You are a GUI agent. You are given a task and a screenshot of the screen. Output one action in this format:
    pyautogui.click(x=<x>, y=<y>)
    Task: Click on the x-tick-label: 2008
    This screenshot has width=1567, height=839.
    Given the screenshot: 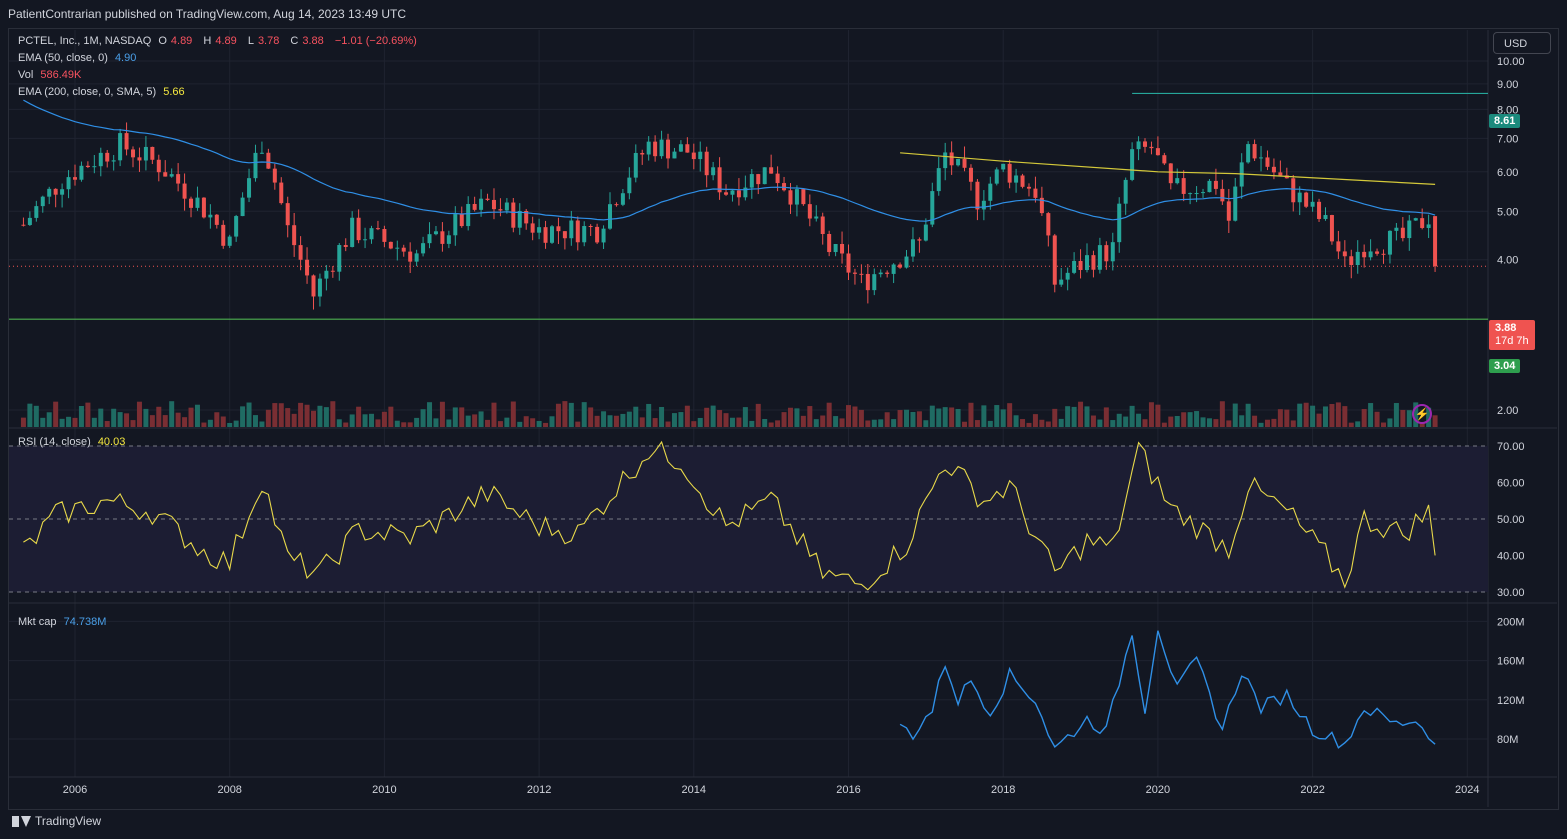 What is the action you would take?
    pyautogui.click(x=229, y=790)
    